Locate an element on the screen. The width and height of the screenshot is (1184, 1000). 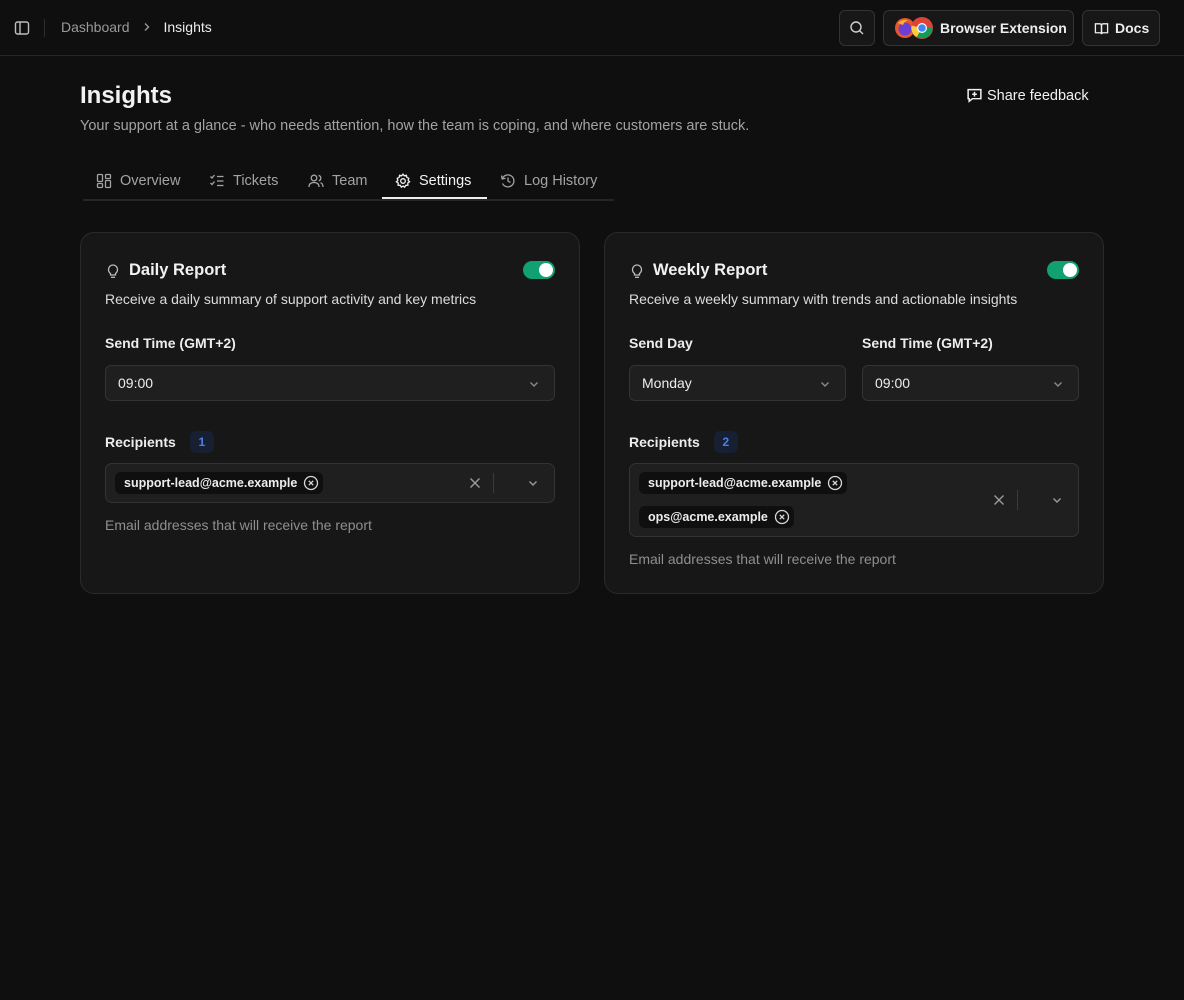
share-feedback-button: Share feedback is located at coordinates (1027, 95).